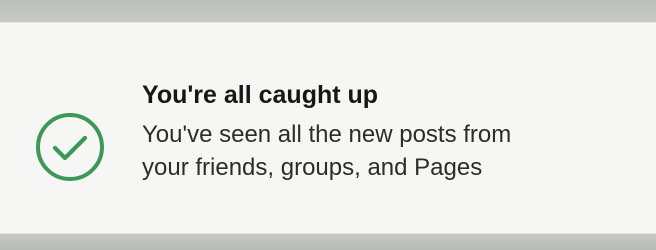 The width and height of the screenshot is (656, 250). What do you see at coordinates (328, 242) in the screenshot?
I see `feed-bottom-divider` at bounding box center [328, 242].